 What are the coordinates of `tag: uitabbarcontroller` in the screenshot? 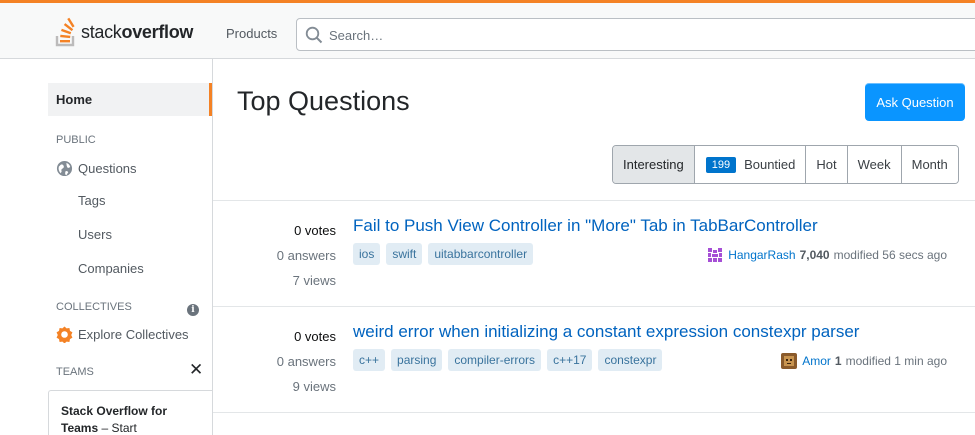 It's located at (481, 254).